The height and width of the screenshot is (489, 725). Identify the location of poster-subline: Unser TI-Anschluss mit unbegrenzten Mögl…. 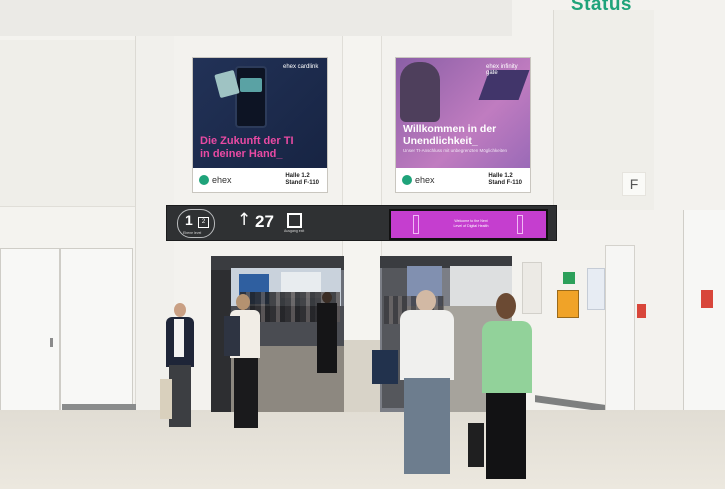
(455, 150).